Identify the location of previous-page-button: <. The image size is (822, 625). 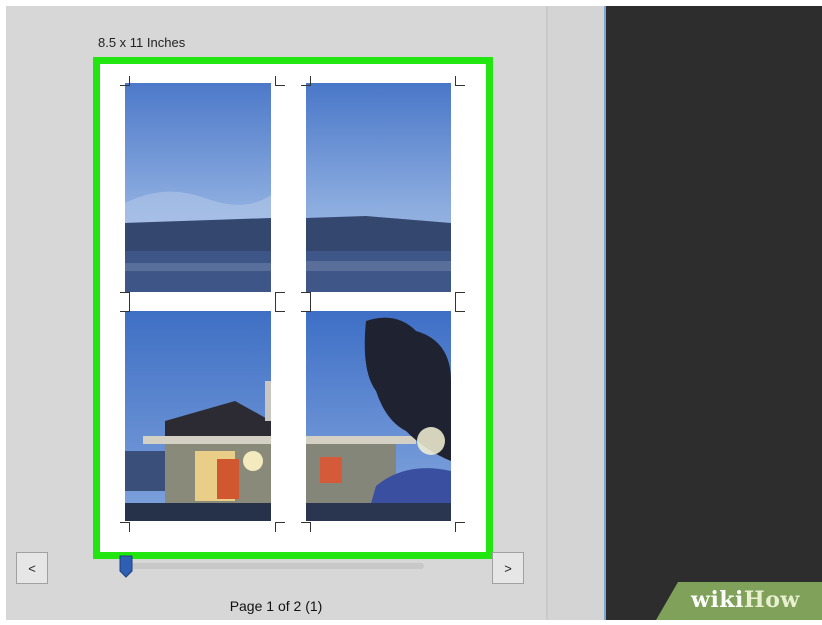
(32, 568).